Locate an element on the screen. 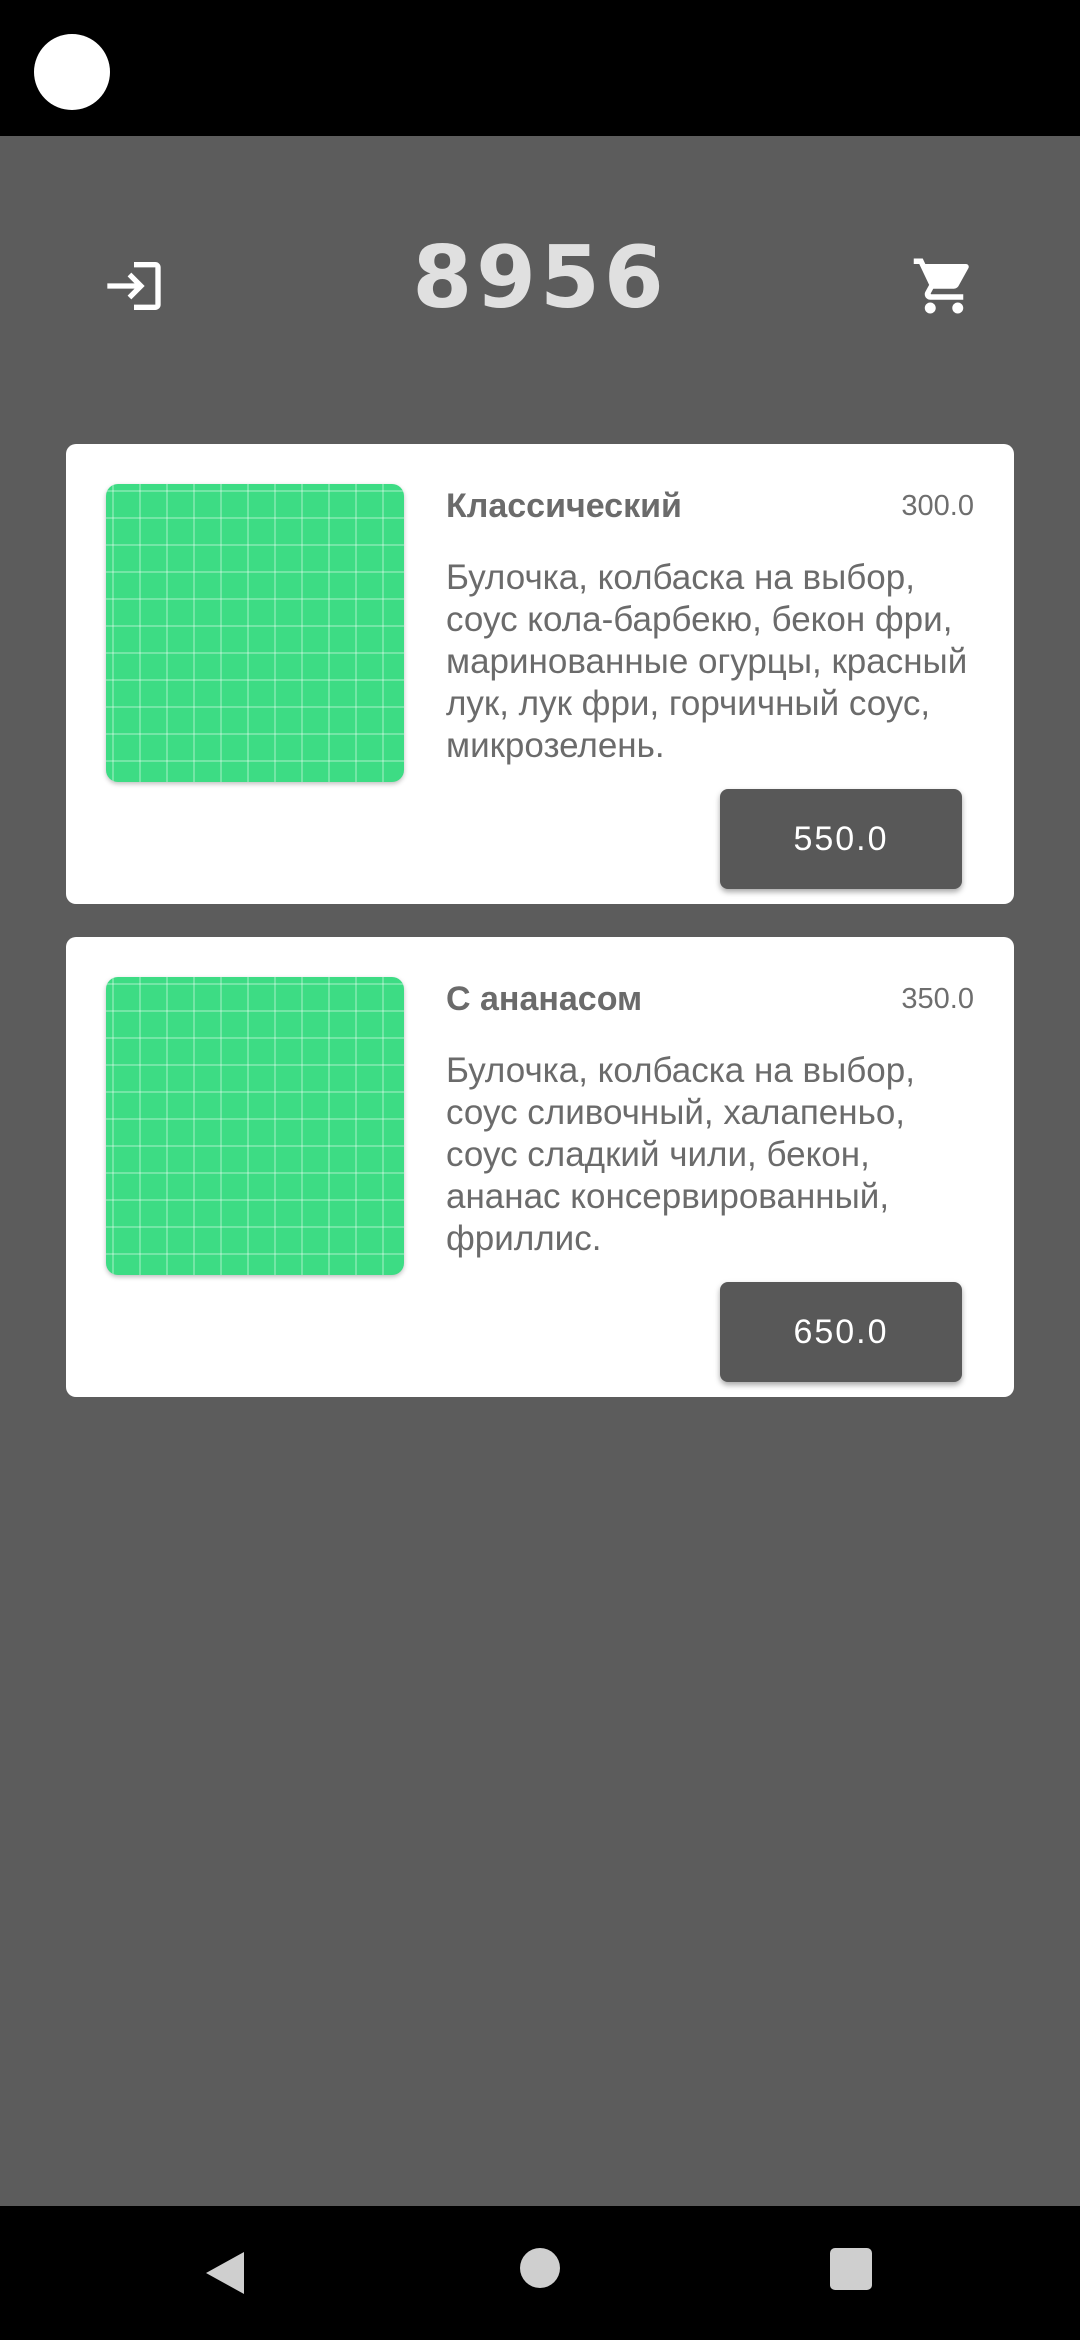 The width and height of the screenshot is (1080, 2340). status-bar is located at coordinates (540, 68).